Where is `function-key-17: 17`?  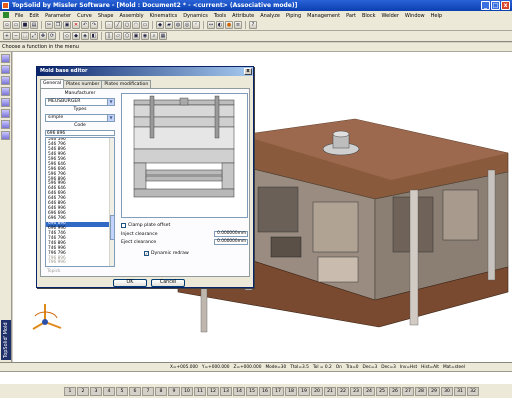 function-key-17: 17 is located at coordinates (278, 391).